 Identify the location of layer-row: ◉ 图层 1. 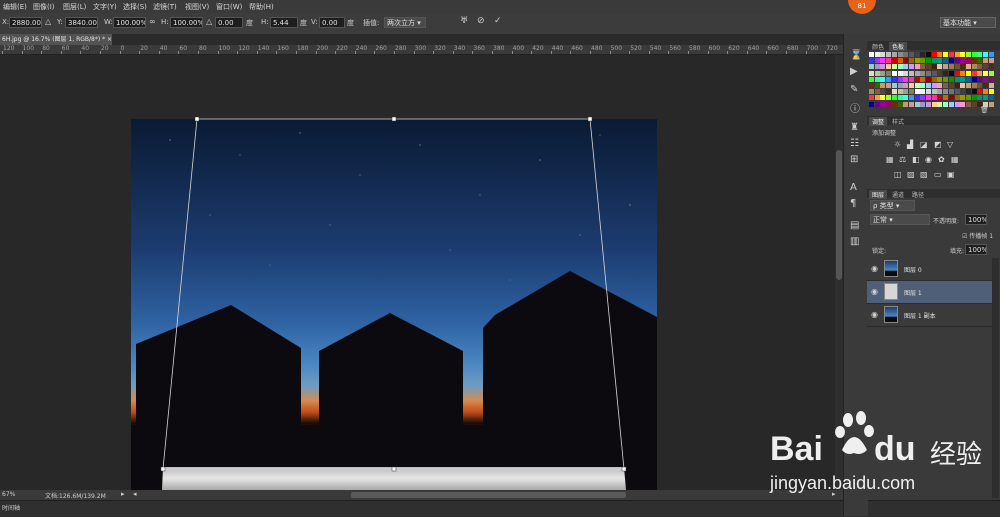
(929, 292).